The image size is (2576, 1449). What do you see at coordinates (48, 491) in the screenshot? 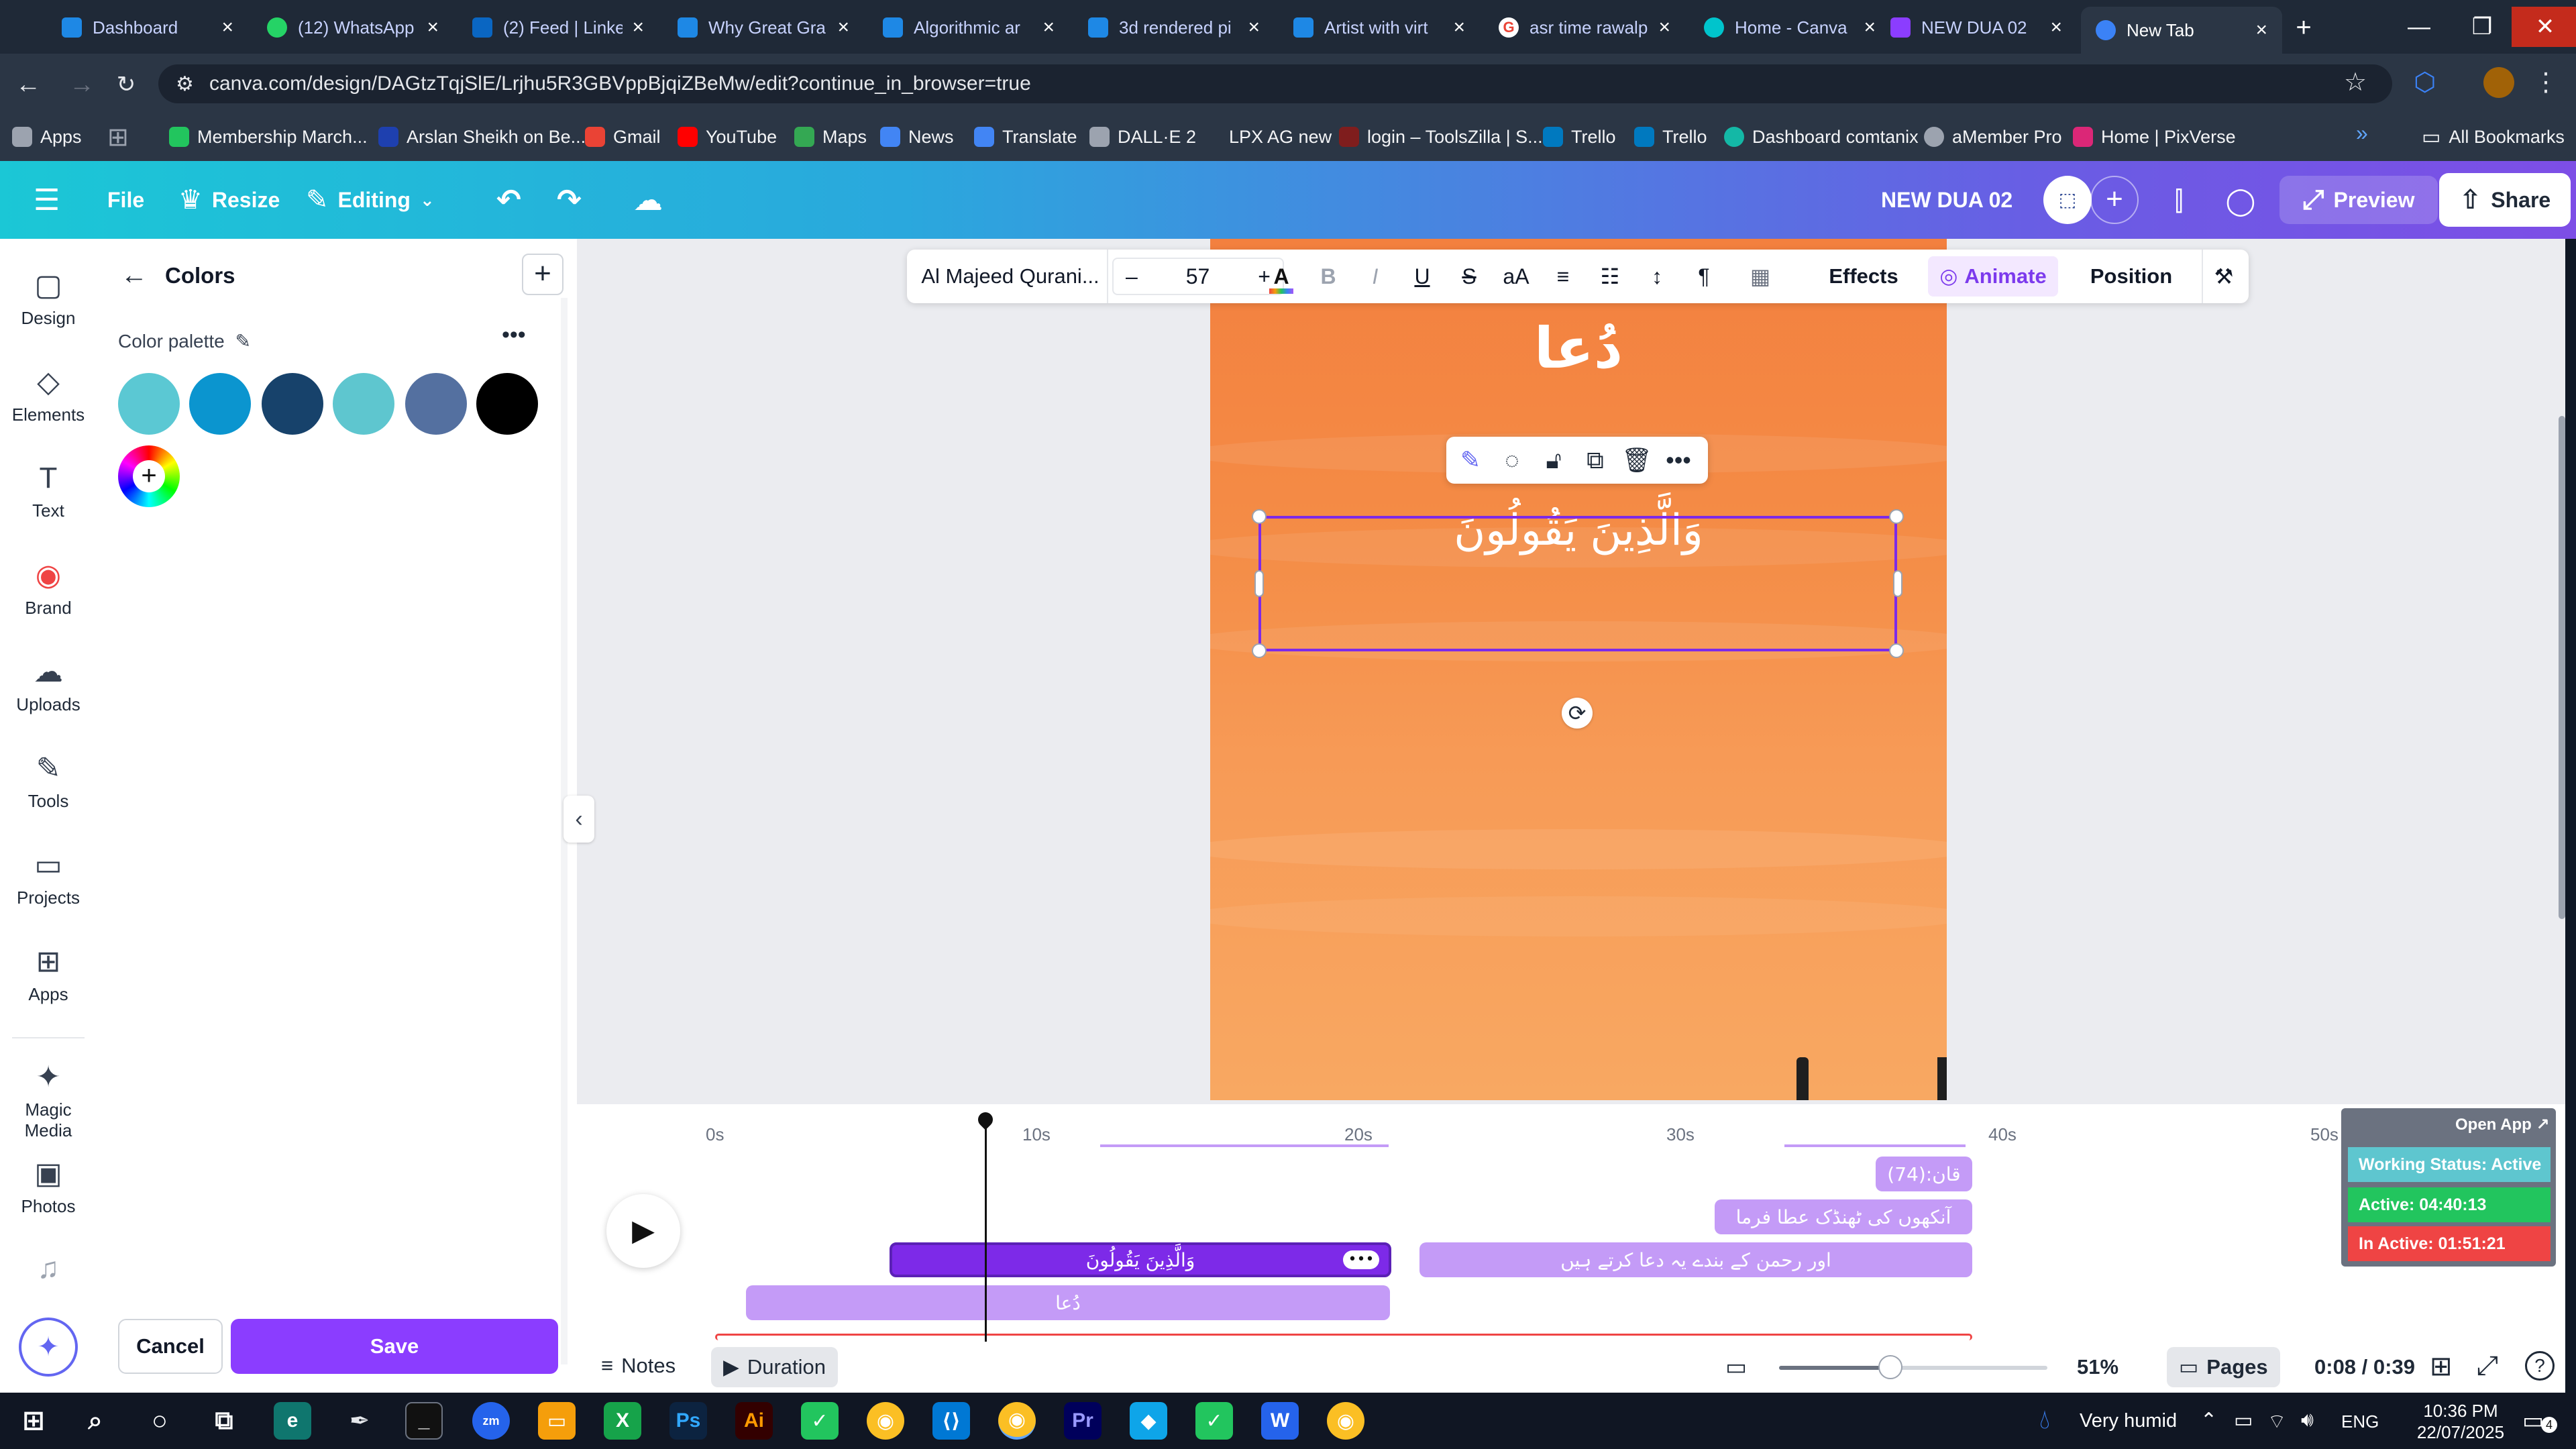
I see `rail-item-text: T Text` at bounding box center [48, 491].